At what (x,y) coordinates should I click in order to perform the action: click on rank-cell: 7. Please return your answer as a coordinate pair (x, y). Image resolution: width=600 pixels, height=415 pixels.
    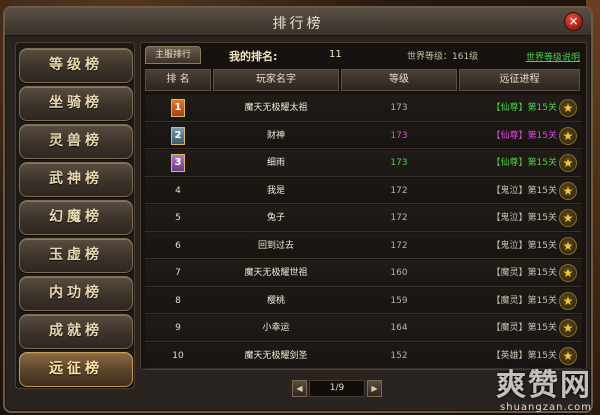
    Looking at the image, I should click on (178, 273).